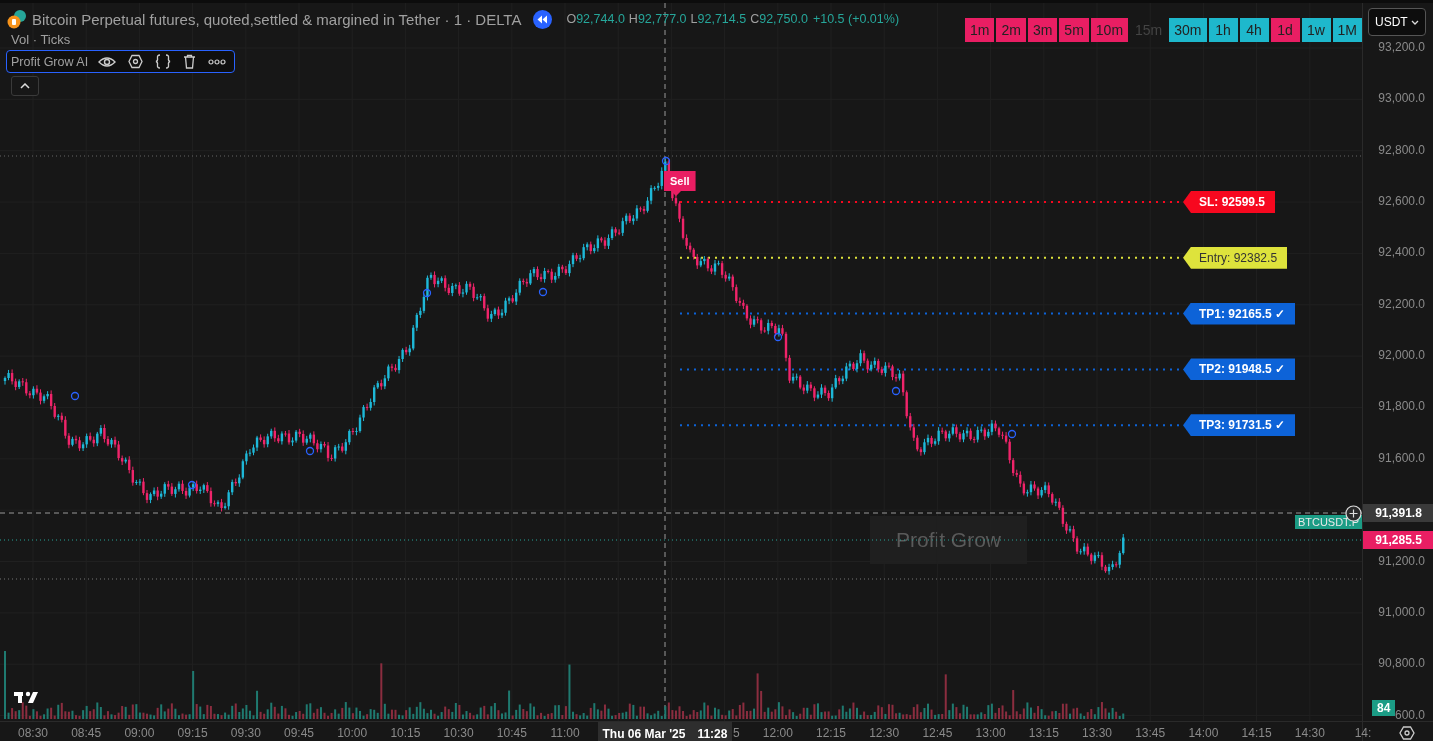 The image size is (1433, 741). I want to click on price-axis-label: 90,800.0, so click(1401, 663).